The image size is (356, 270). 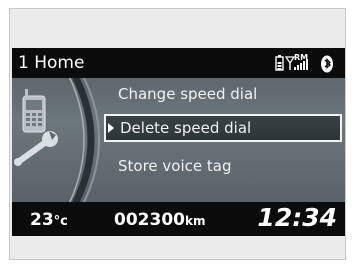 What do you see at coordinates (51, 63) in the screenshot?
I see `page-title: 1 Home` at bounding box center [51, 63].